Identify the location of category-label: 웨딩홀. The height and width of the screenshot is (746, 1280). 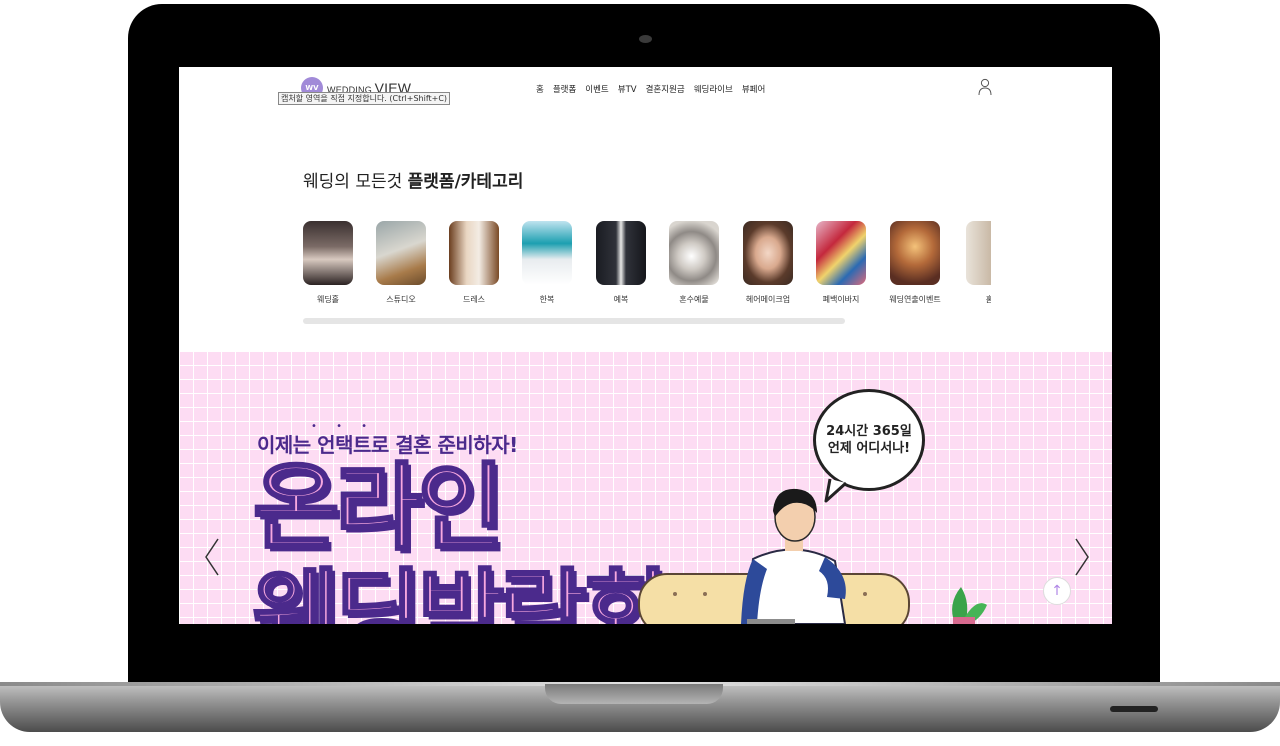
(328, 299).